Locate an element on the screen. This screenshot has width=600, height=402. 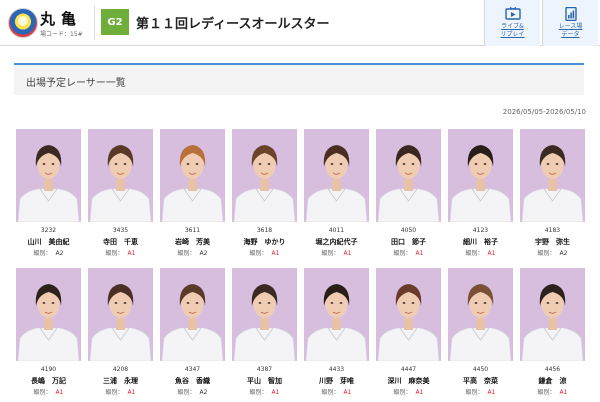
racer-card: 4123 細川 裕子 級別： A1 is located at coordinates (480, 194).